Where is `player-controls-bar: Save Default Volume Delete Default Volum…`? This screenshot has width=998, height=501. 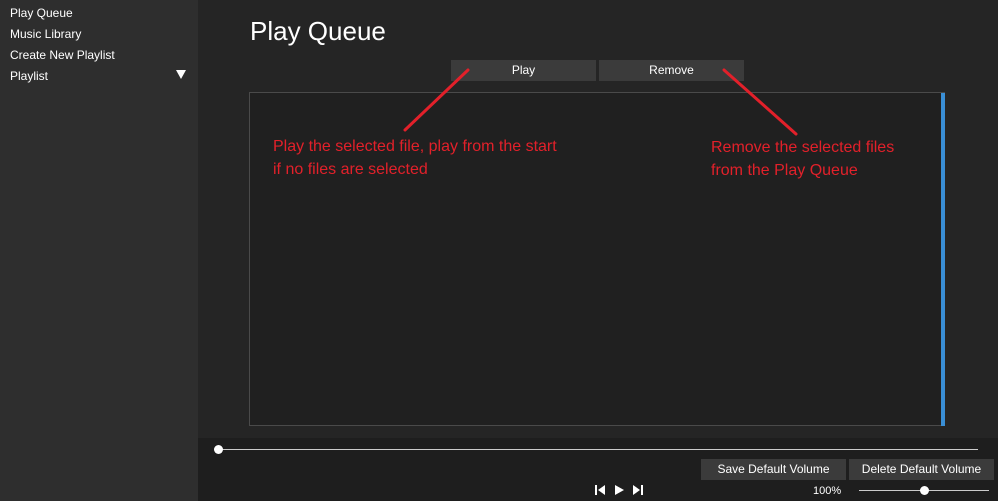
player-controls-bar: Save Default Volume Delete Default Volum… is located at coordinates (598, 469).